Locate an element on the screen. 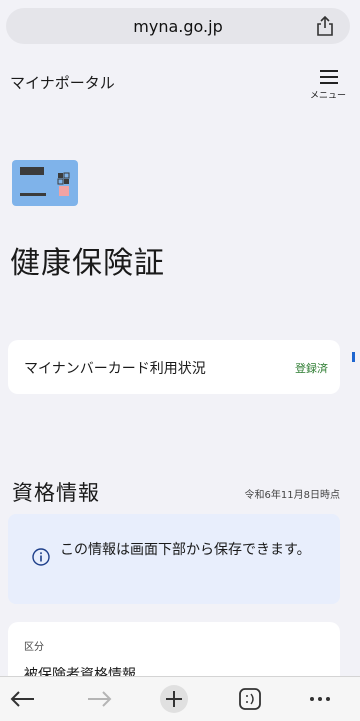  save-notice: この情報は画面下部から保存できます。 is located at coordinates (174, 559).